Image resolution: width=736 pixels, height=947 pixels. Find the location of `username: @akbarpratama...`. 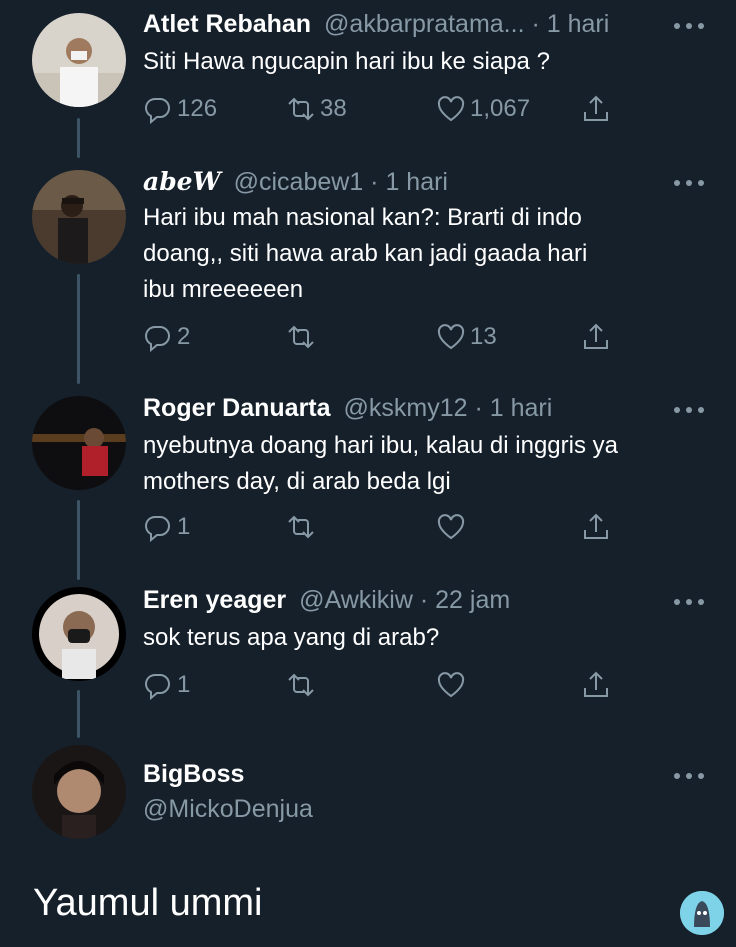

username: @akbarpratama... is located at coordinates (424, 24).